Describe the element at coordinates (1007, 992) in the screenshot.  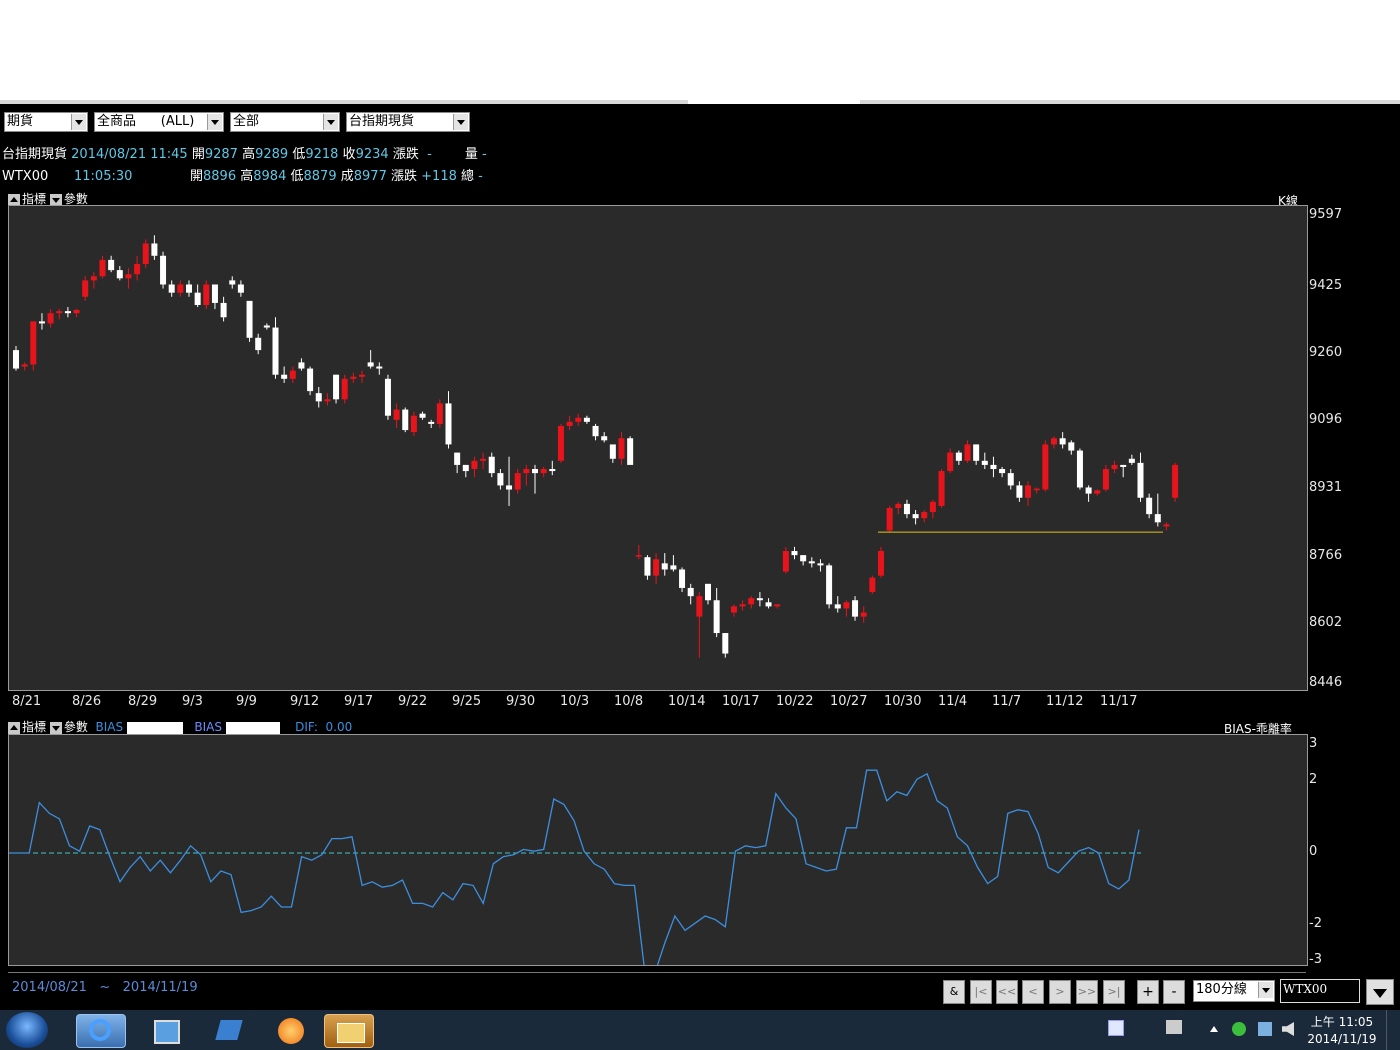
I see `prev-page-button: <<` at that location.